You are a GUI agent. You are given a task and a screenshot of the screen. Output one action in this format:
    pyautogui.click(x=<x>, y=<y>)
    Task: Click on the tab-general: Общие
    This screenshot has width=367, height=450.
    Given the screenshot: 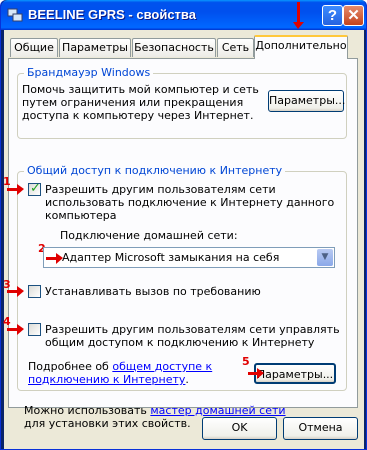 What is the action you would take?
    pyautogui.click(x=34, y=47)
    